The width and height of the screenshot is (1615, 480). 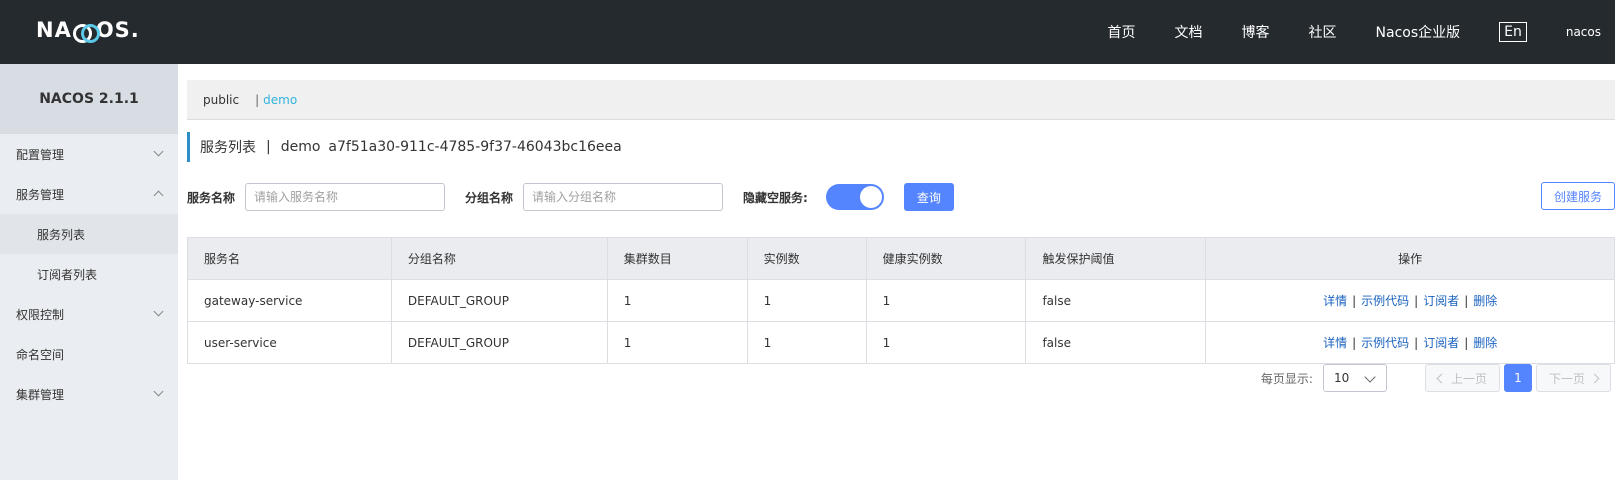 What do you see at coordinates (1323, 32) in the screenshot?
I see `nav-community: 社区` at bounding box center [1323, 32].